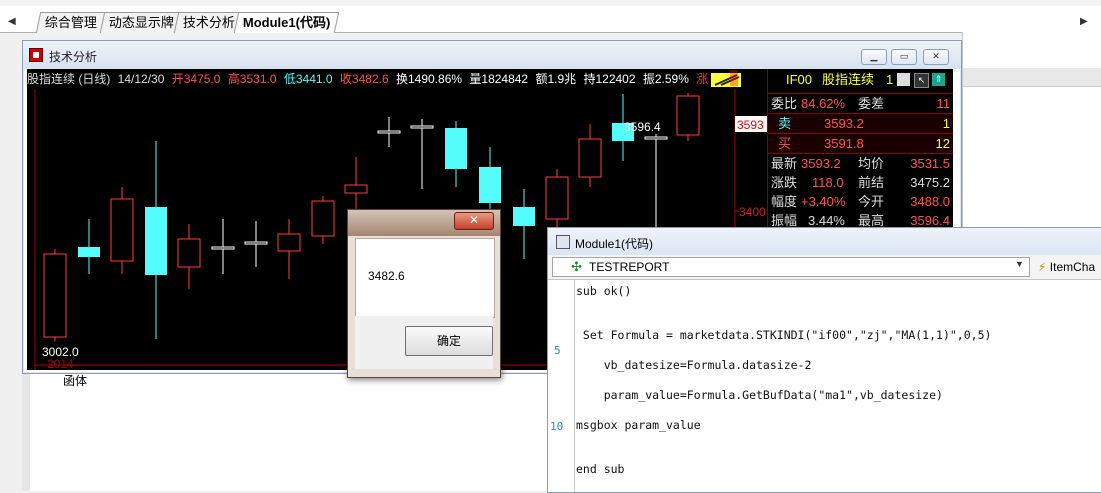 The width and height of the screenshot is (1101, 493). What do you see at coordinates (942, 143) in the screenshot?
I see `buy-qty: 12` at bounding box center [942, 143].